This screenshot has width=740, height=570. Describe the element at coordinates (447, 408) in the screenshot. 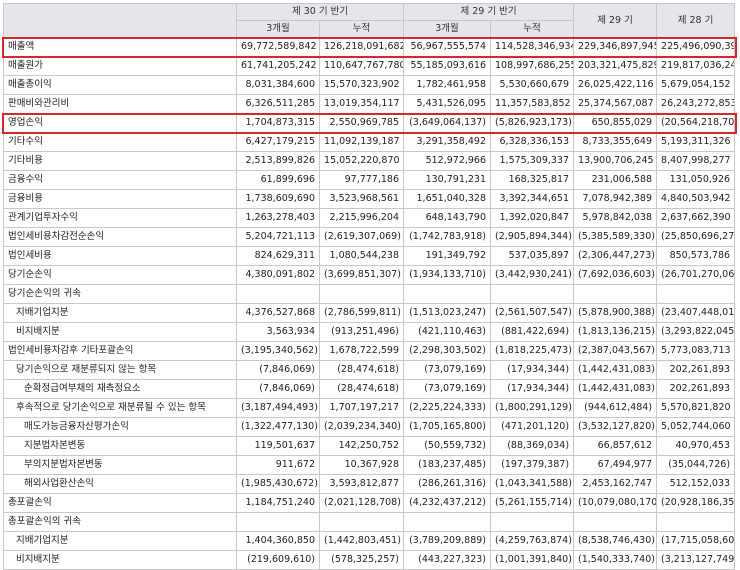

I see `value-cell: (2,225,224,333)` at that location.